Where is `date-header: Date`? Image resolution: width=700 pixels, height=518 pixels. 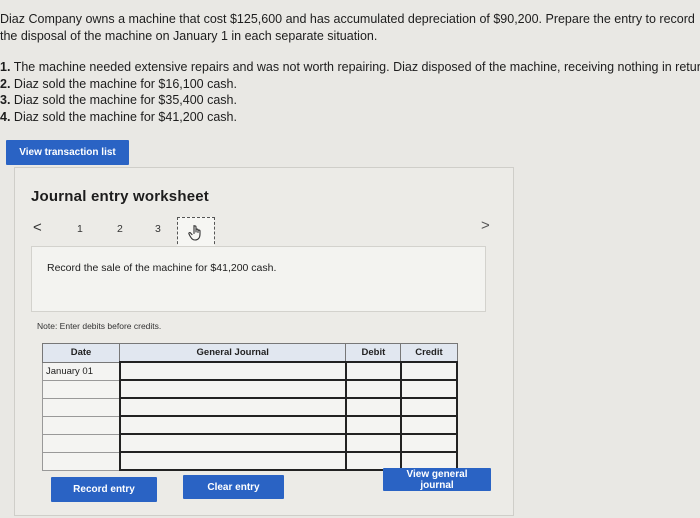 date-header: Date is located at coordinates (81, 353).